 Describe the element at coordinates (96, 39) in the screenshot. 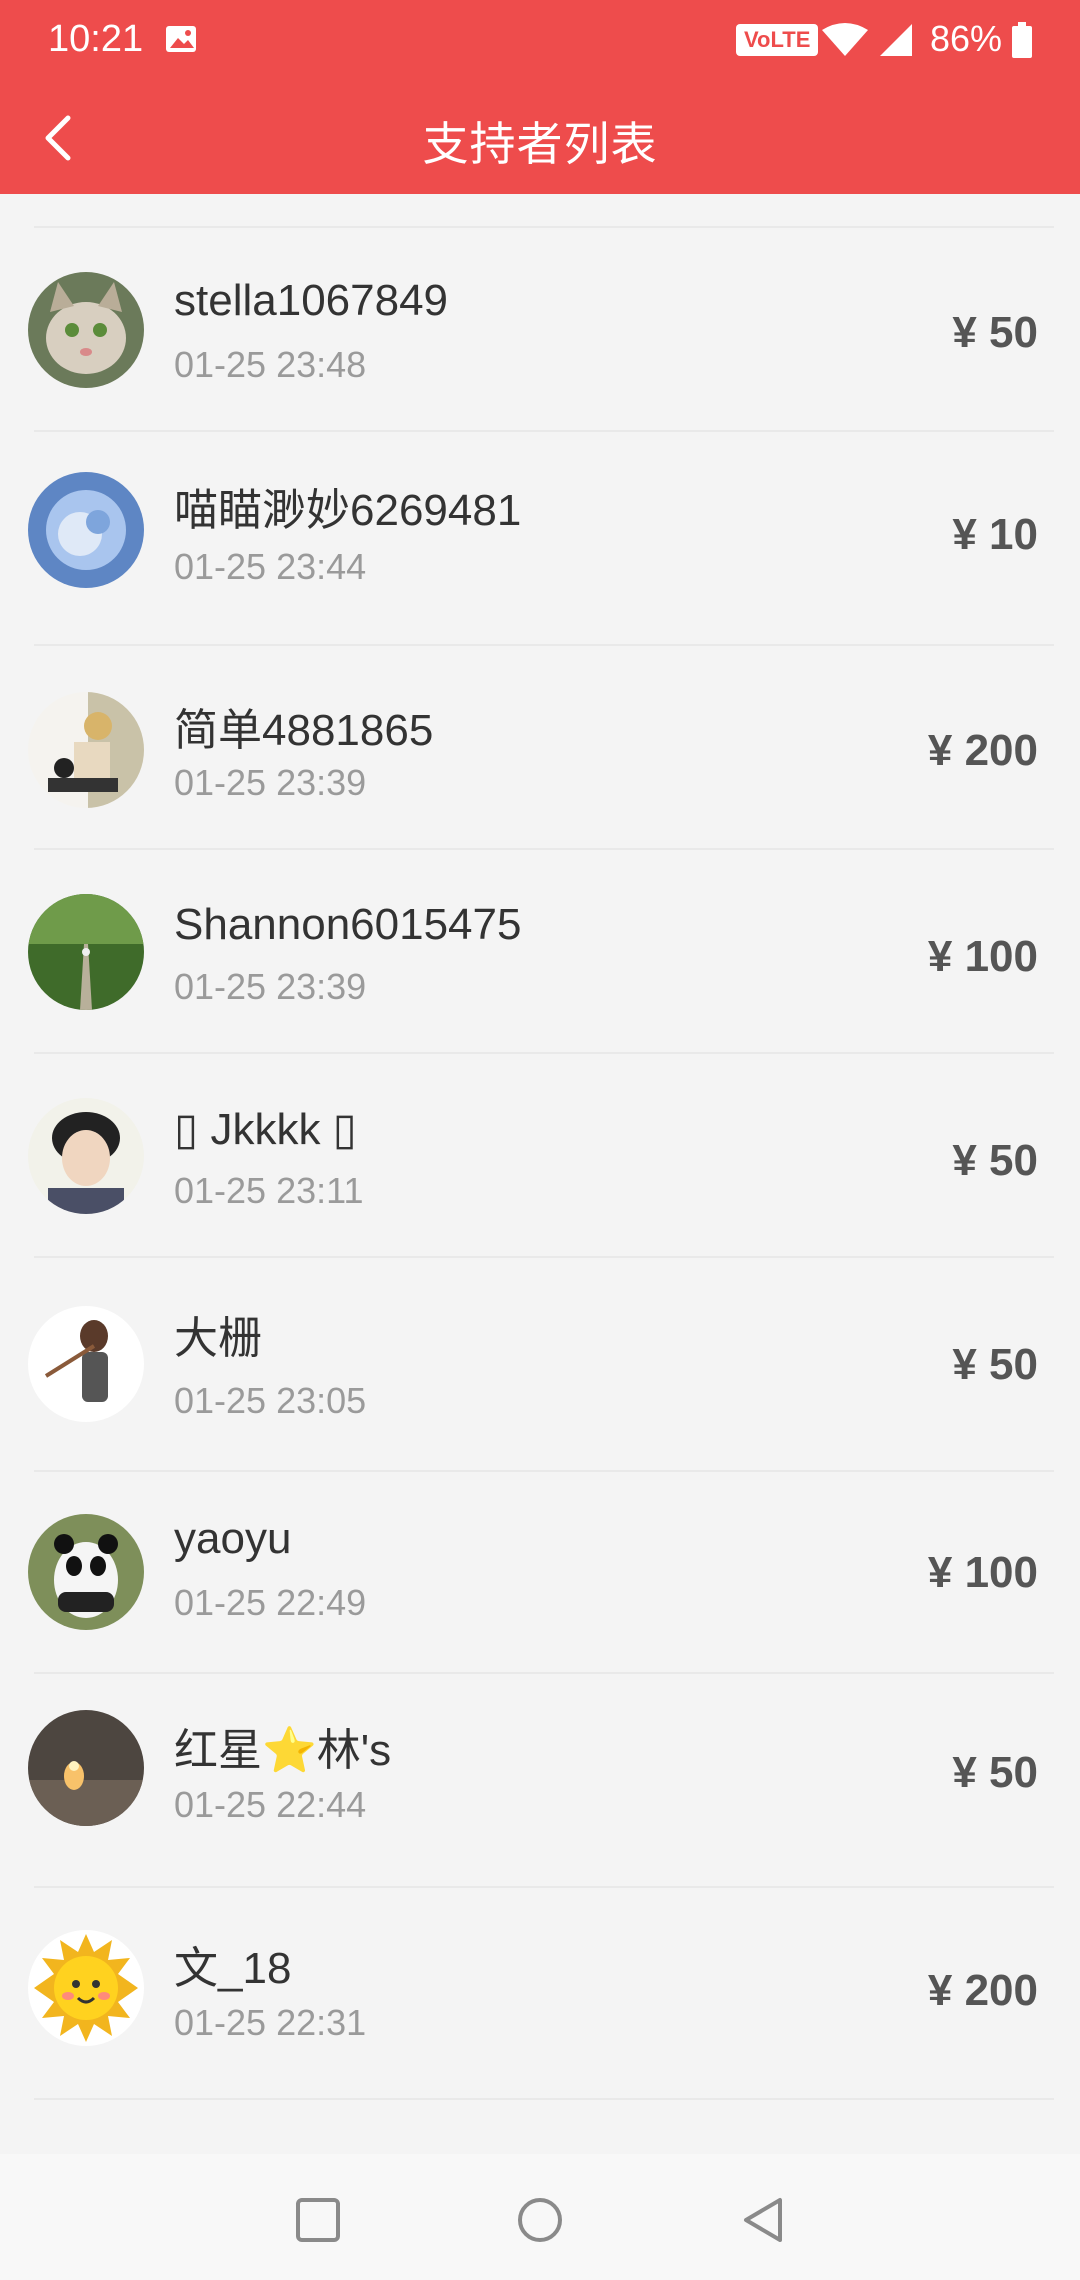

I see `status-time: 10:21` at that location.